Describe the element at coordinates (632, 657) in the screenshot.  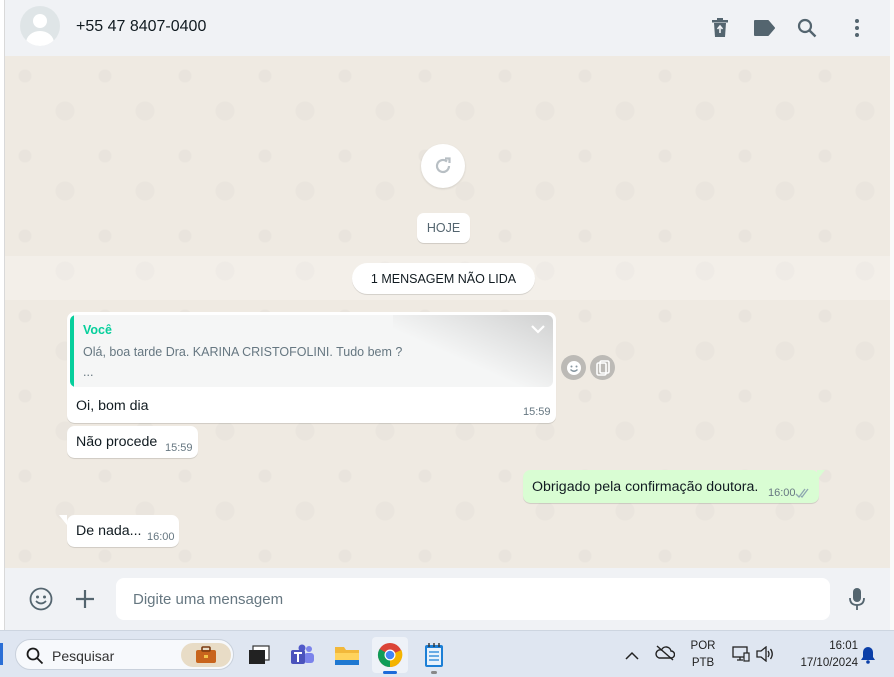
I see `chevron-up-icon` at that location.